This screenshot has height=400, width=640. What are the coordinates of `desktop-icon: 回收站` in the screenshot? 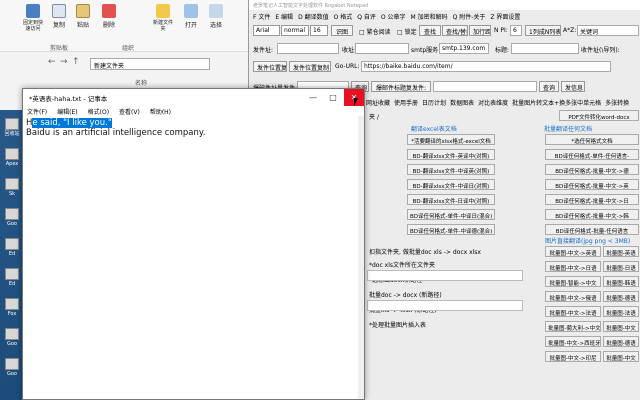 It's located at (12, 127).